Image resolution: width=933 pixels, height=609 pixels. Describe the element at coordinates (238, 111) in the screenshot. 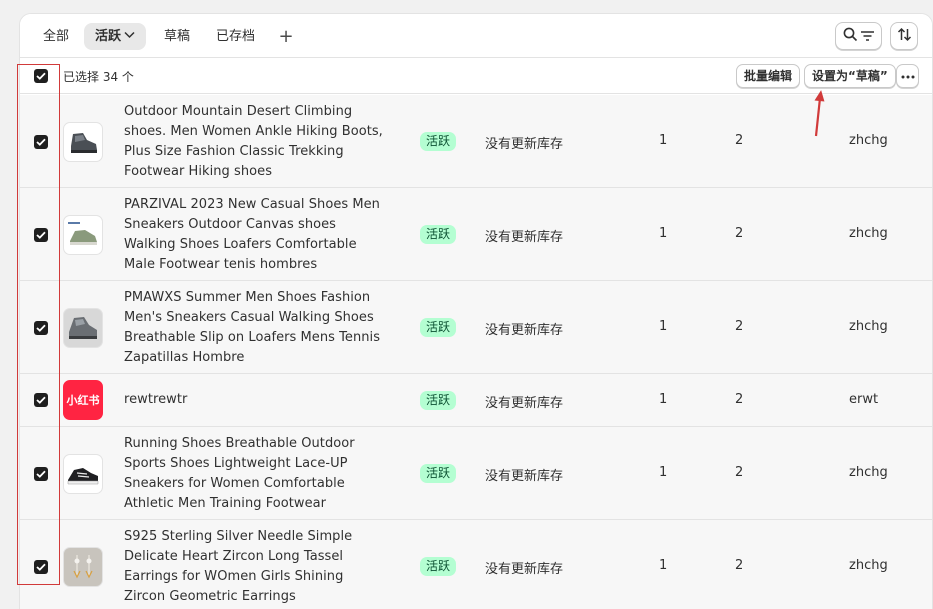

I see `title-line: Outdoor Mountain Desert Climbing` at that location.